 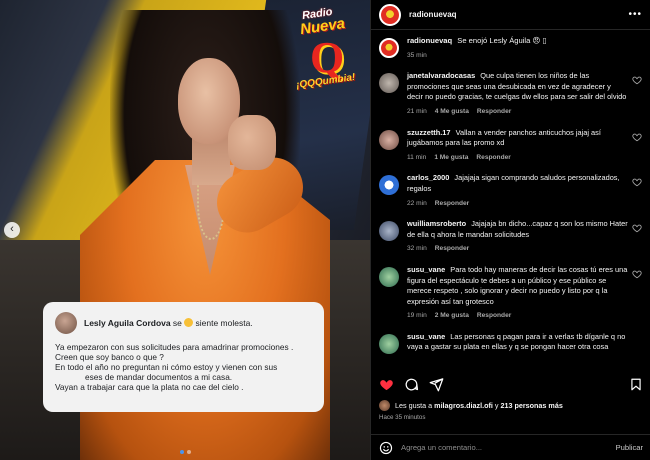 What do you see at coordinates (635, 14) in the screenshot?
I see `more-icon: •••` at bounding box center [635, 14].